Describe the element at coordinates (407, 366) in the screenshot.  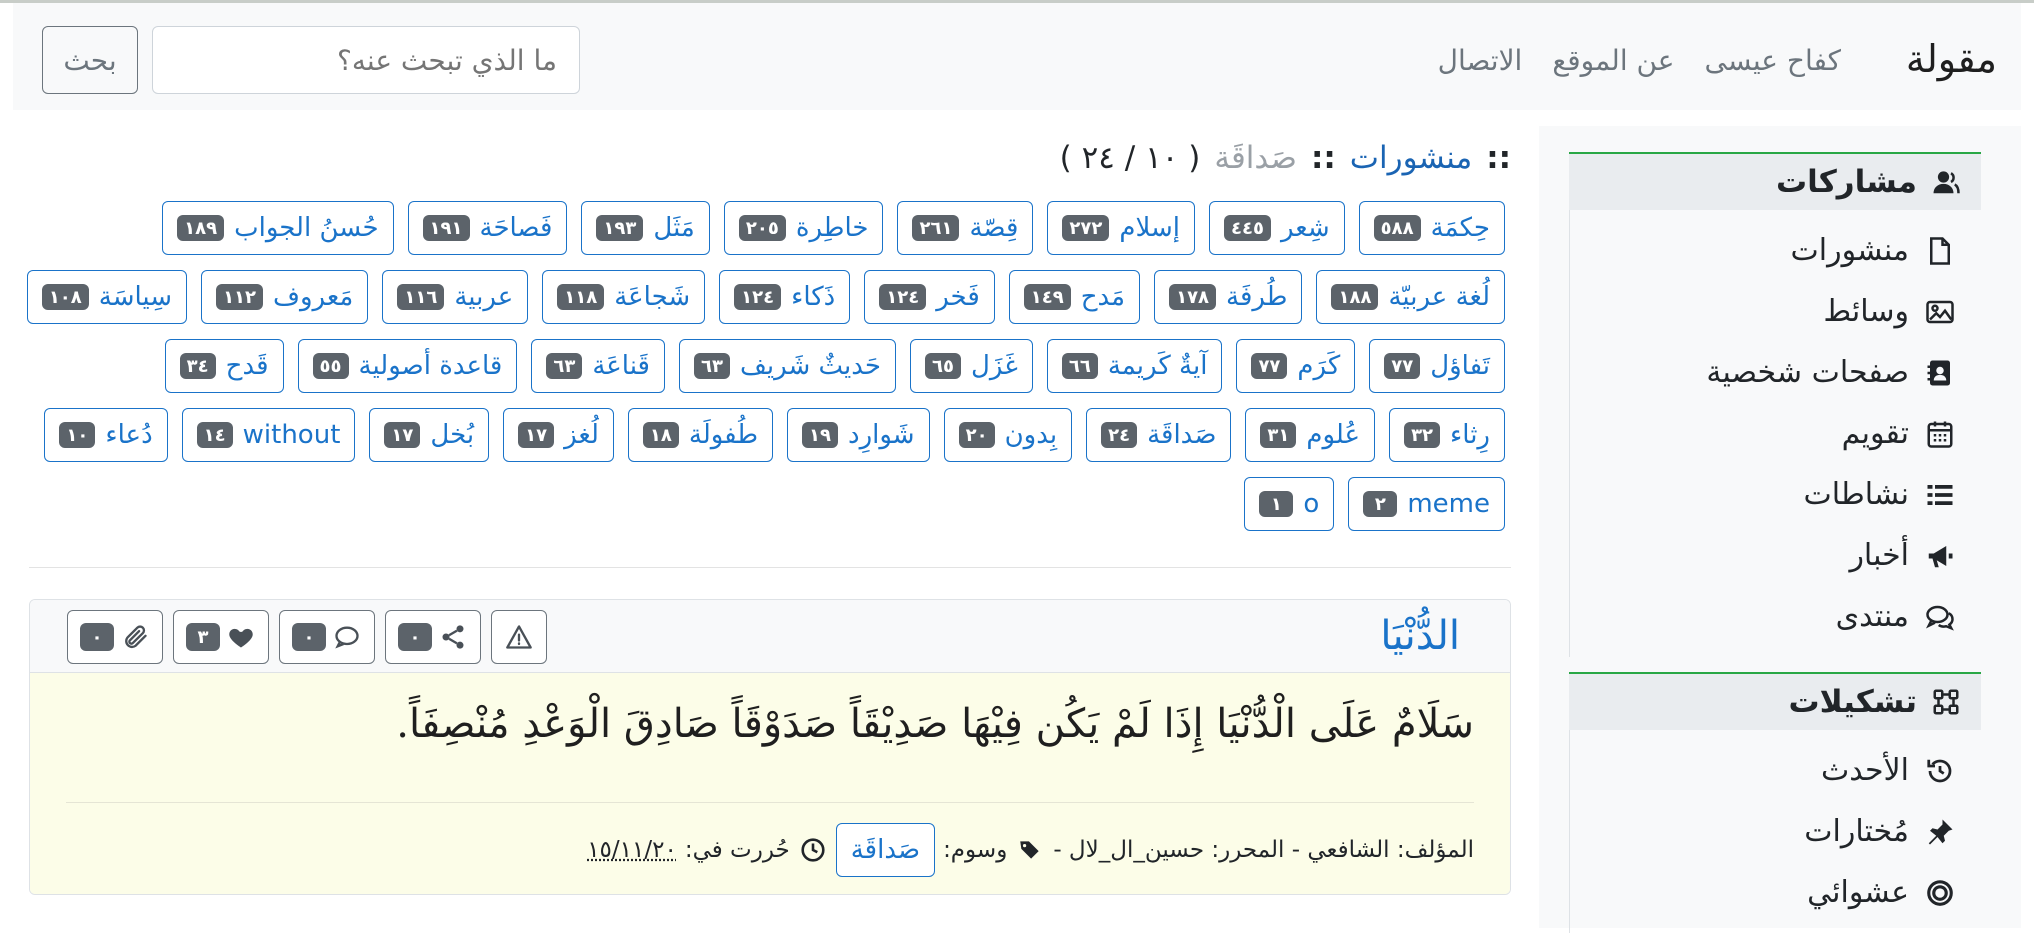
I see `tag-chip: قاعدة أصولية ٥٥` at that location.